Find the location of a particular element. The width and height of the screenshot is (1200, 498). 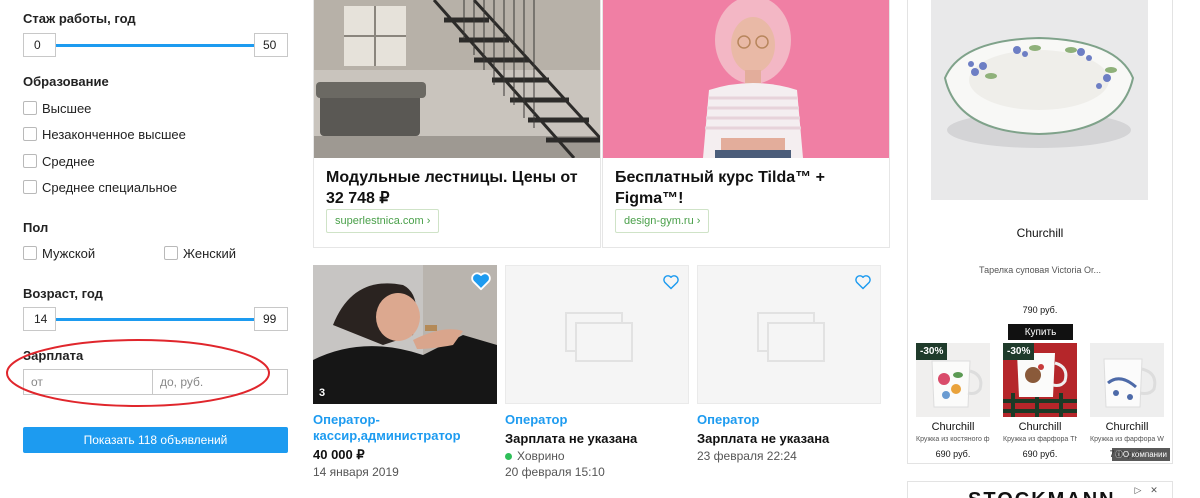

listing-photo: 3 is located at coordinates (405, 334).